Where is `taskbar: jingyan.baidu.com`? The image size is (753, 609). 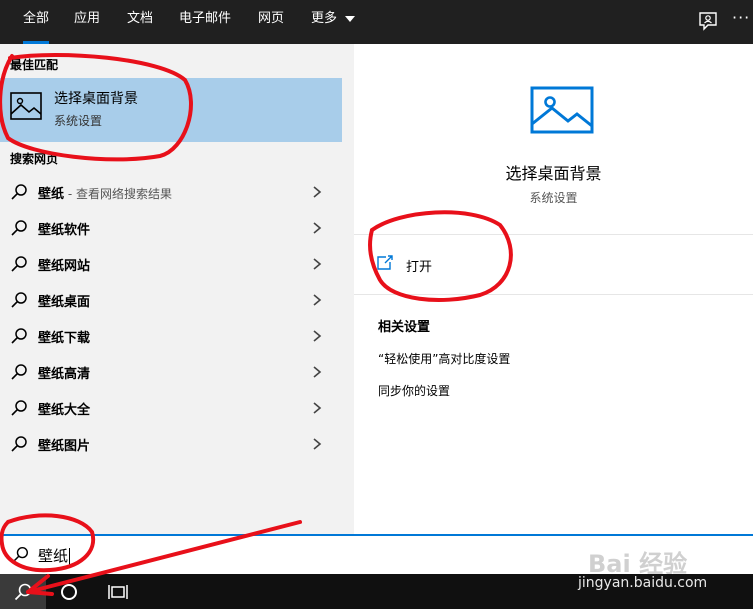 taskbar: jingyan.baidu.com is located at coordinates (376, 591).